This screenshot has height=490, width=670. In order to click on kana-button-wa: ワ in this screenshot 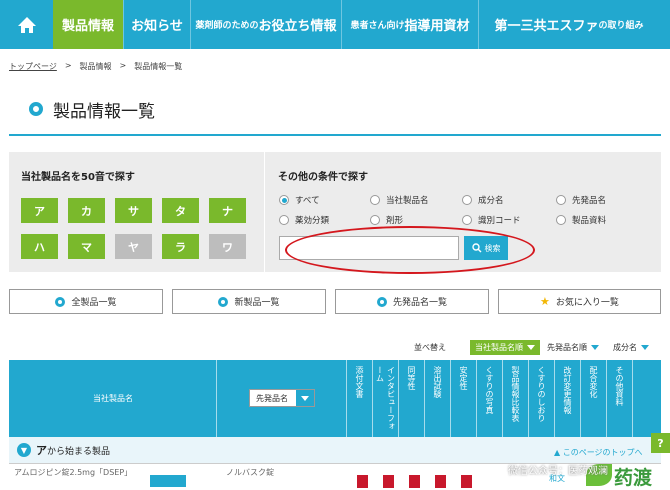, I will do `click(227, 246)`.